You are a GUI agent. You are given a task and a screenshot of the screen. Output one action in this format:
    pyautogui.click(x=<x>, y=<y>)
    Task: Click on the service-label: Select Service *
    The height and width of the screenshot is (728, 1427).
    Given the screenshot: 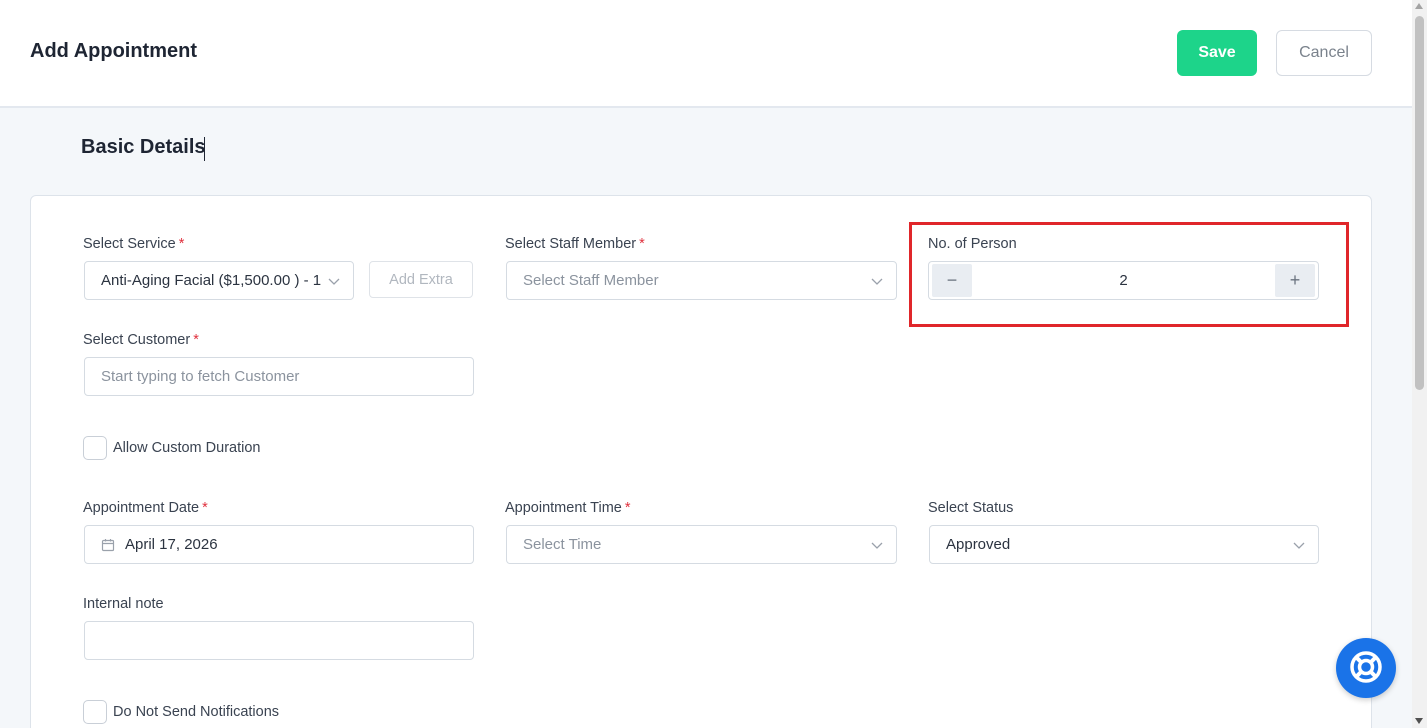 What is the action you would take?
    pyautogui.click(x=134, y=244)
    